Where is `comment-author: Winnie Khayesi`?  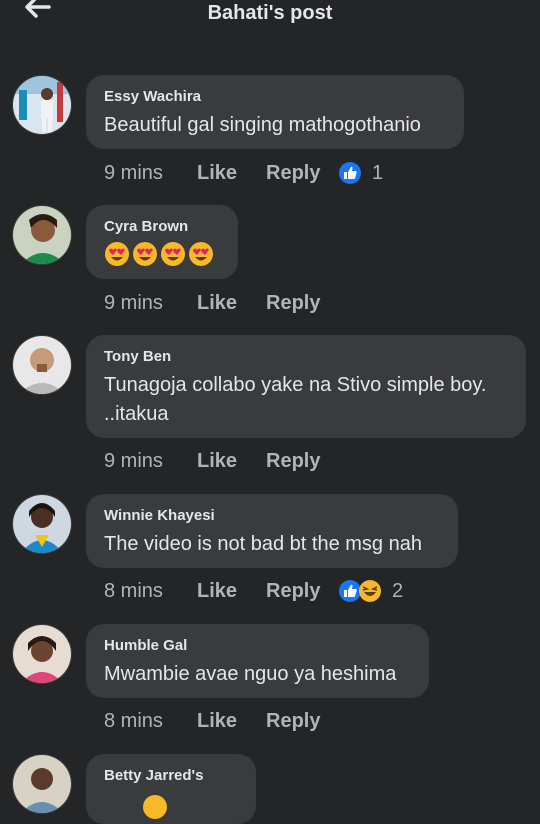 comment-author: Winnie Khayesi is located at coordinates (272, 515).